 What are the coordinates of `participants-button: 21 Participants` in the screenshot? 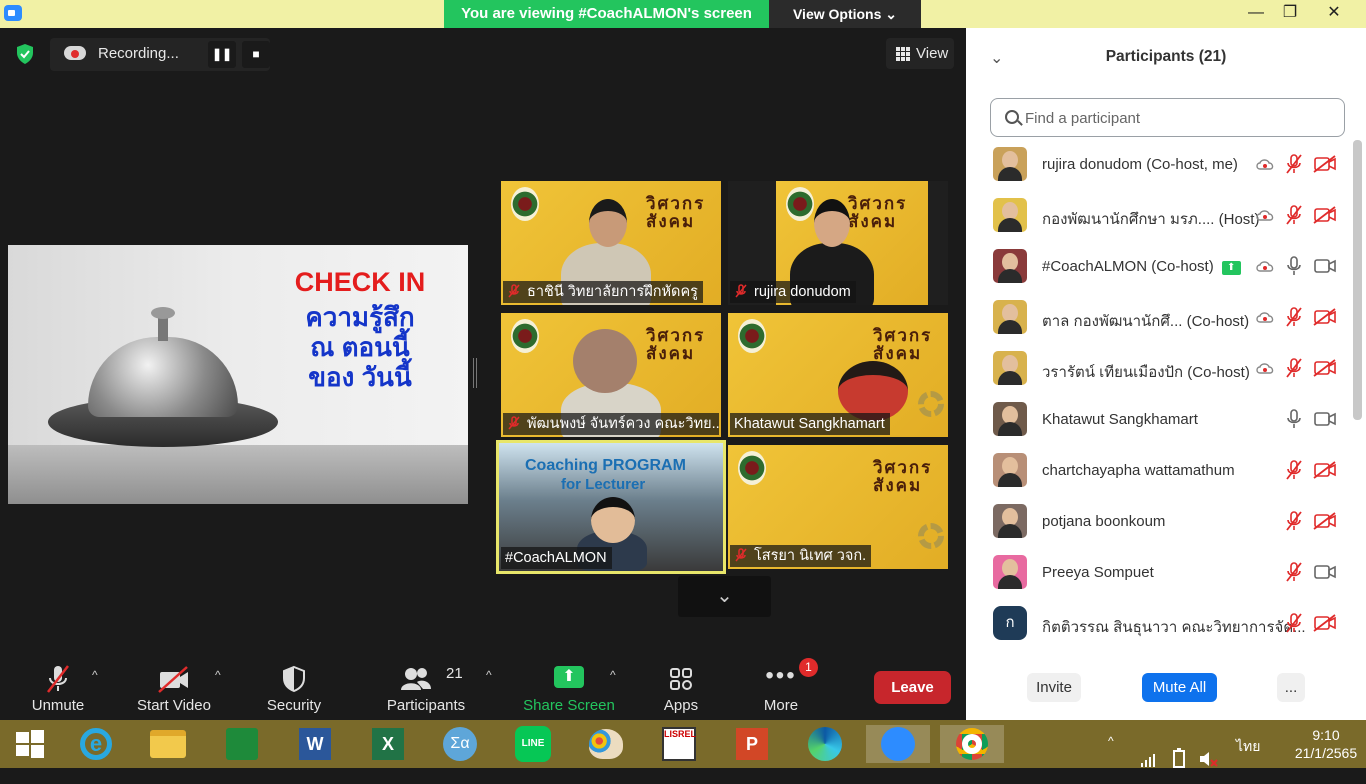 It's located at (426, 690).